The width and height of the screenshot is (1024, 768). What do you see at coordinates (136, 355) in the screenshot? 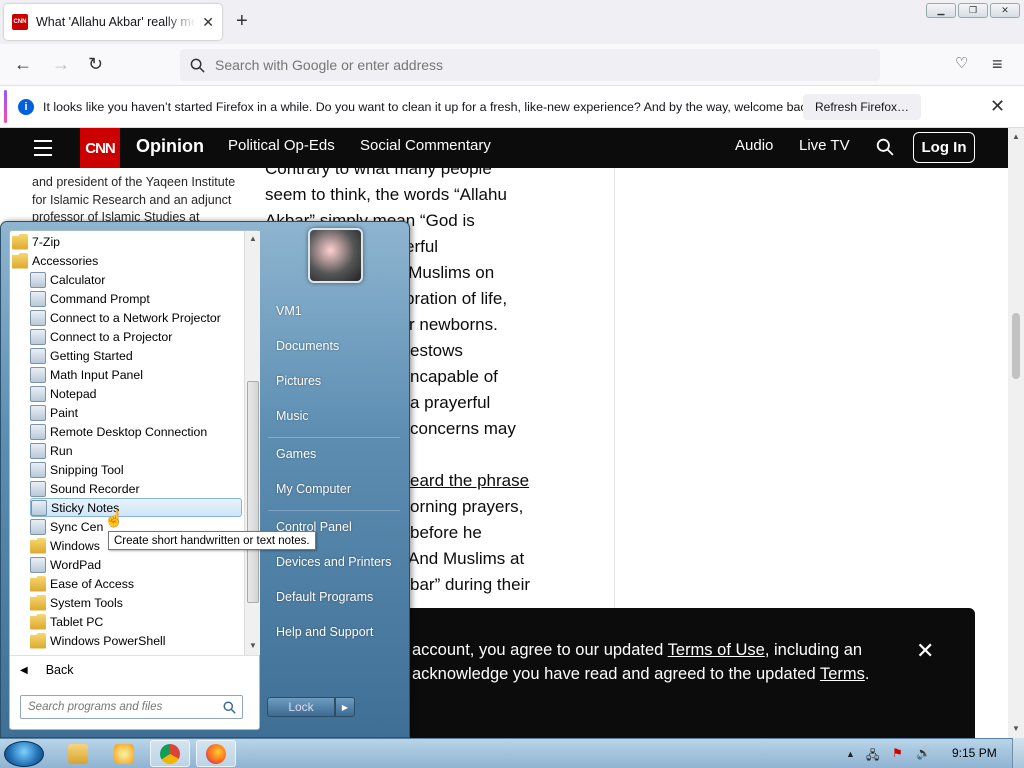
I see `program-item: Getting Started` at bounding box center [136, 355].